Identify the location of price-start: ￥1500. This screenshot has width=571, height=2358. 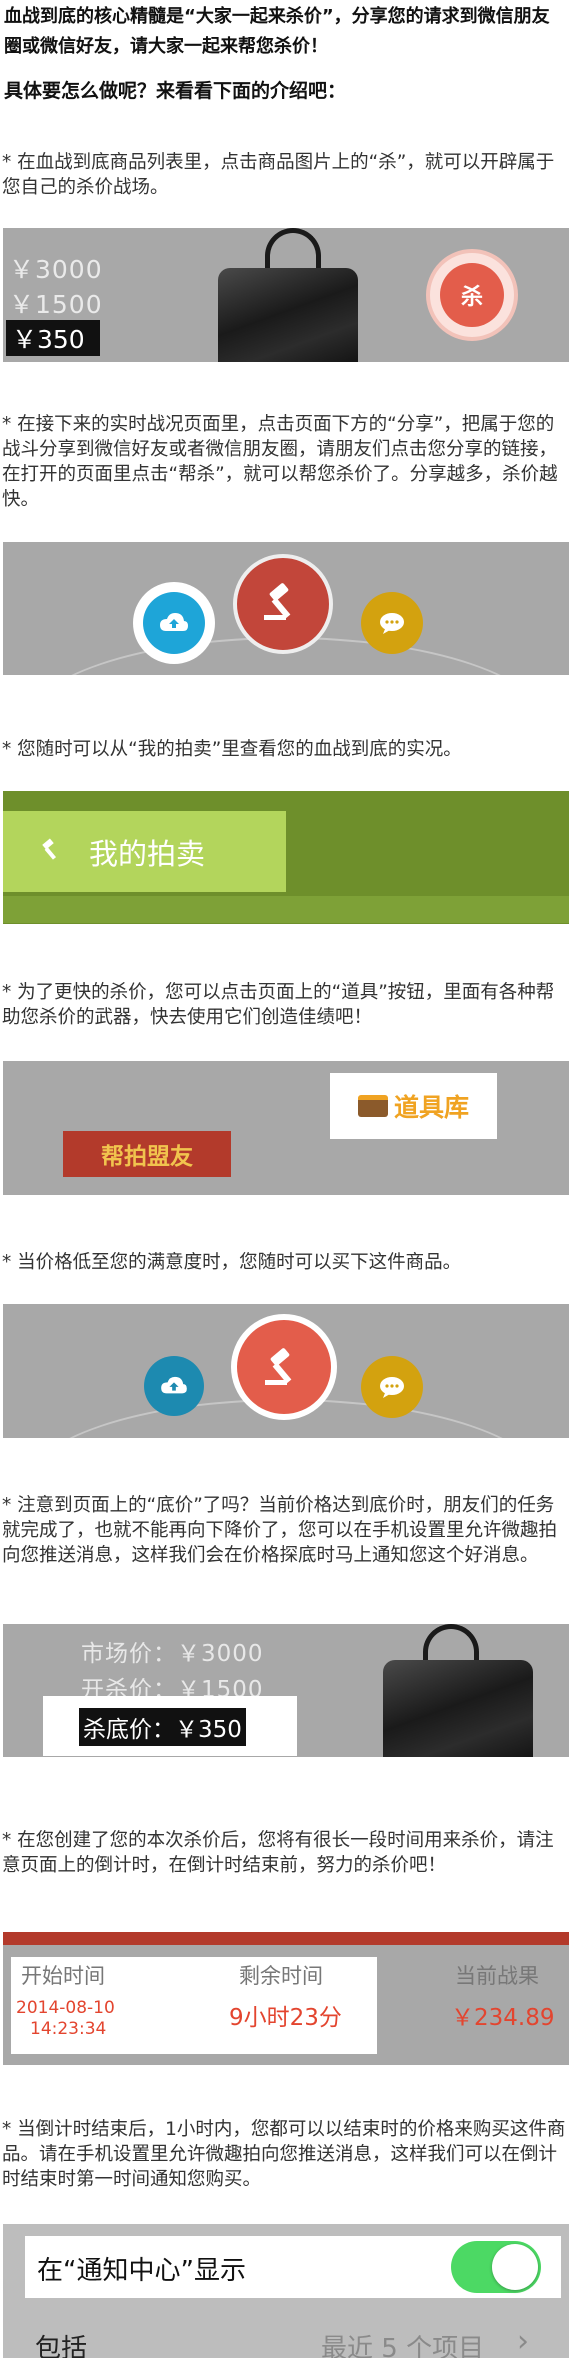
(56, 304).